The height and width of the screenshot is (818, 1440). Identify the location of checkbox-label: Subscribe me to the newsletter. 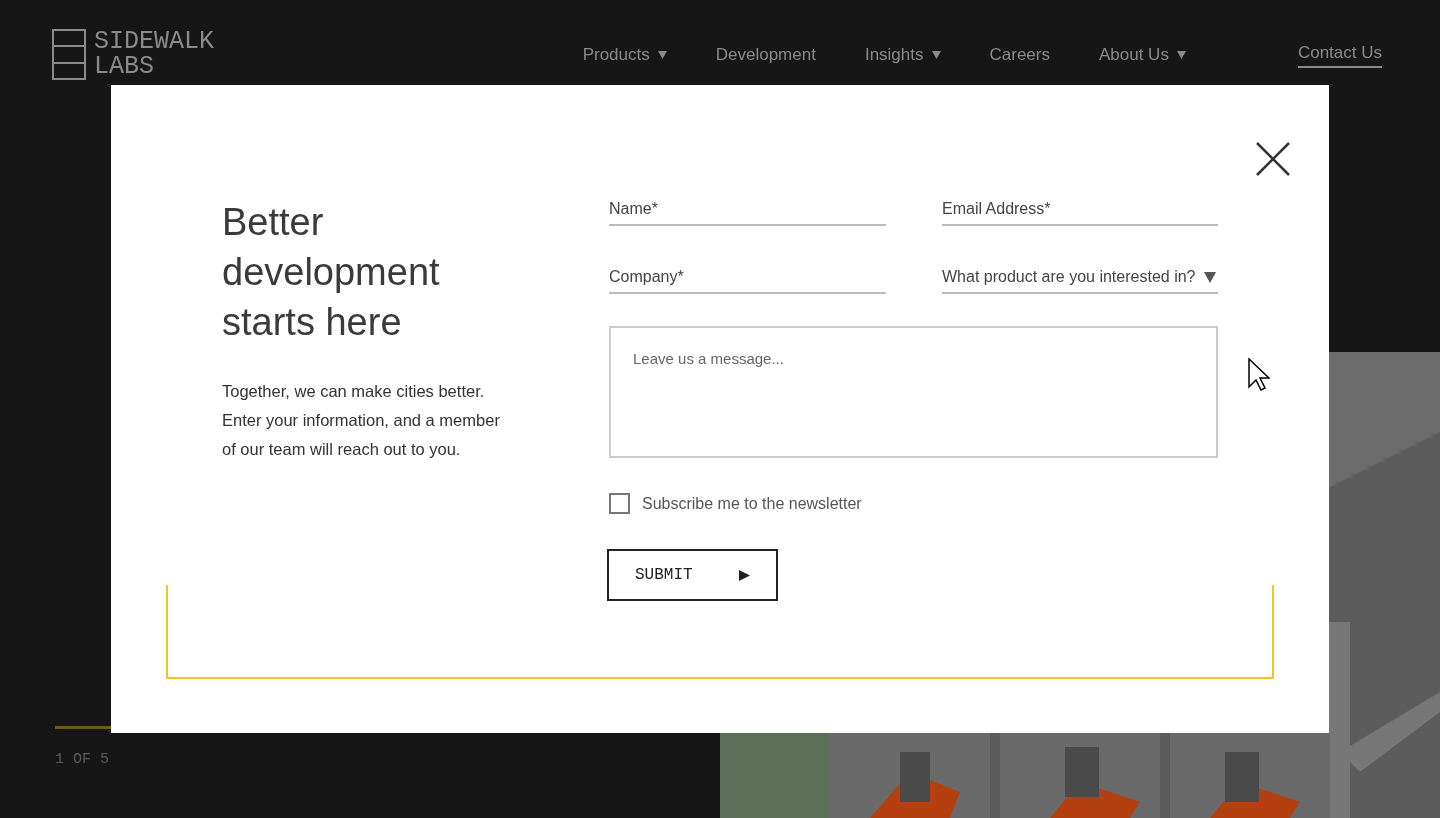
(752, 503).